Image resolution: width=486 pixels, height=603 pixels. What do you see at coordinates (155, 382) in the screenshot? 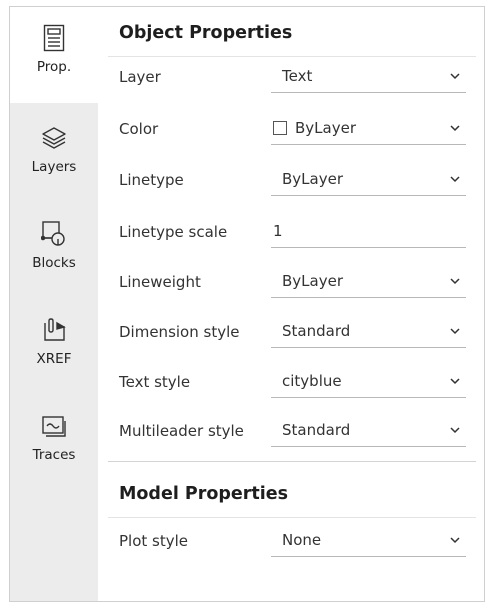
I see `property-label: Text style` at bounding box center [155, 382].